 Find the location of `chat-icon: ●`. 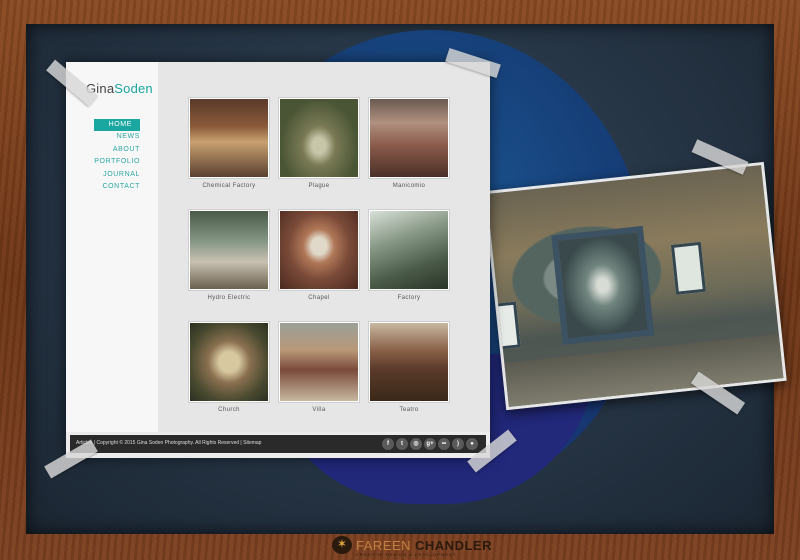

chat-icon: ● is located at coordinates (472, 444).